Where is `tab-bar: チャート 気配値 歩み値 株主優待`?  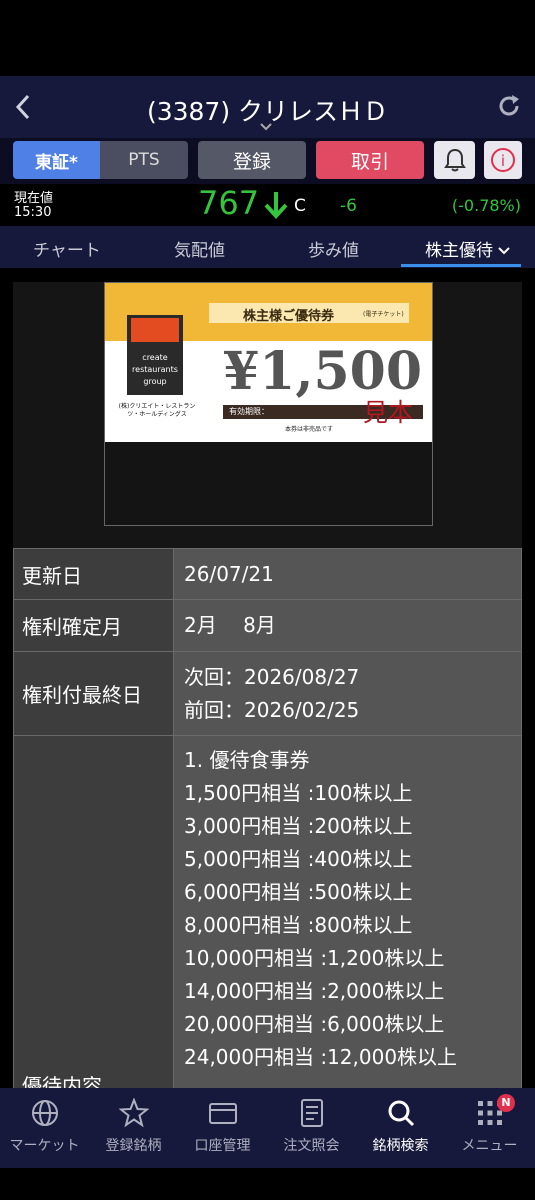
tab-bar: チャート 気配値 歩み値 株主優待 is located at coordinates (267, 247).